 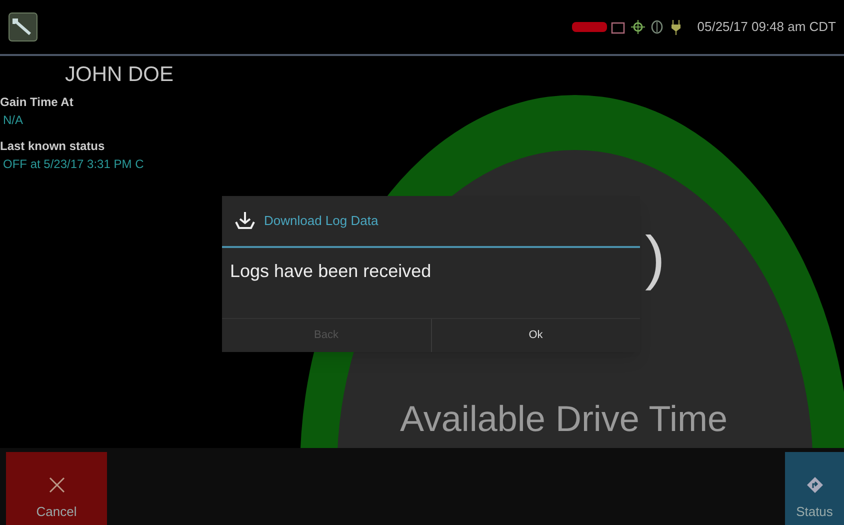 What do you see at coordinates (676, 27) in the screenshot?
I see `plug-icon` at bounding box center [676, 27].